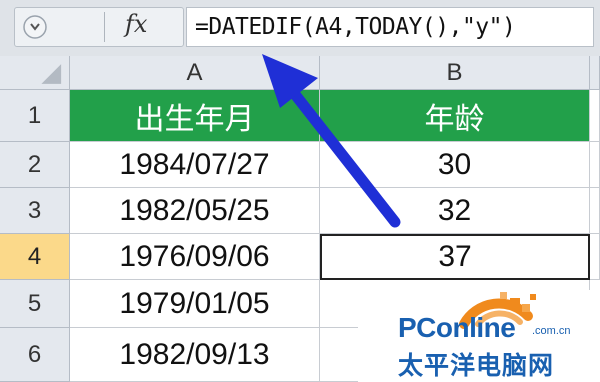  What do you see at coordinates (595, 165) in the screenshot?
I see `cell-c2` at bounding box center [595, 165].